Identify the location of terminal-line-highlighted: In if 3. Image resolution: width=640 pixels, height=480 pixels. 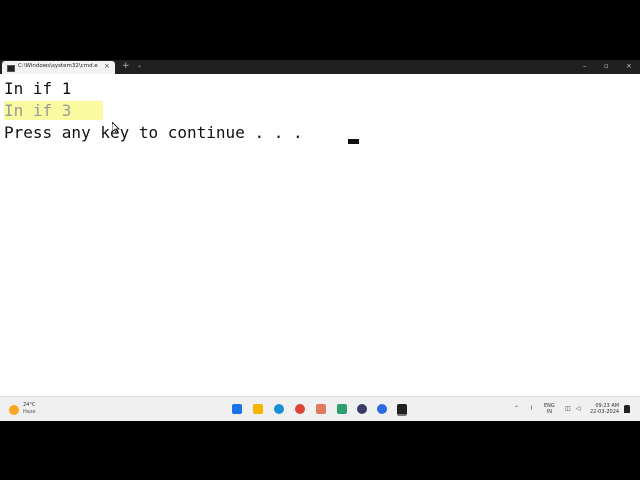
(54, 110).